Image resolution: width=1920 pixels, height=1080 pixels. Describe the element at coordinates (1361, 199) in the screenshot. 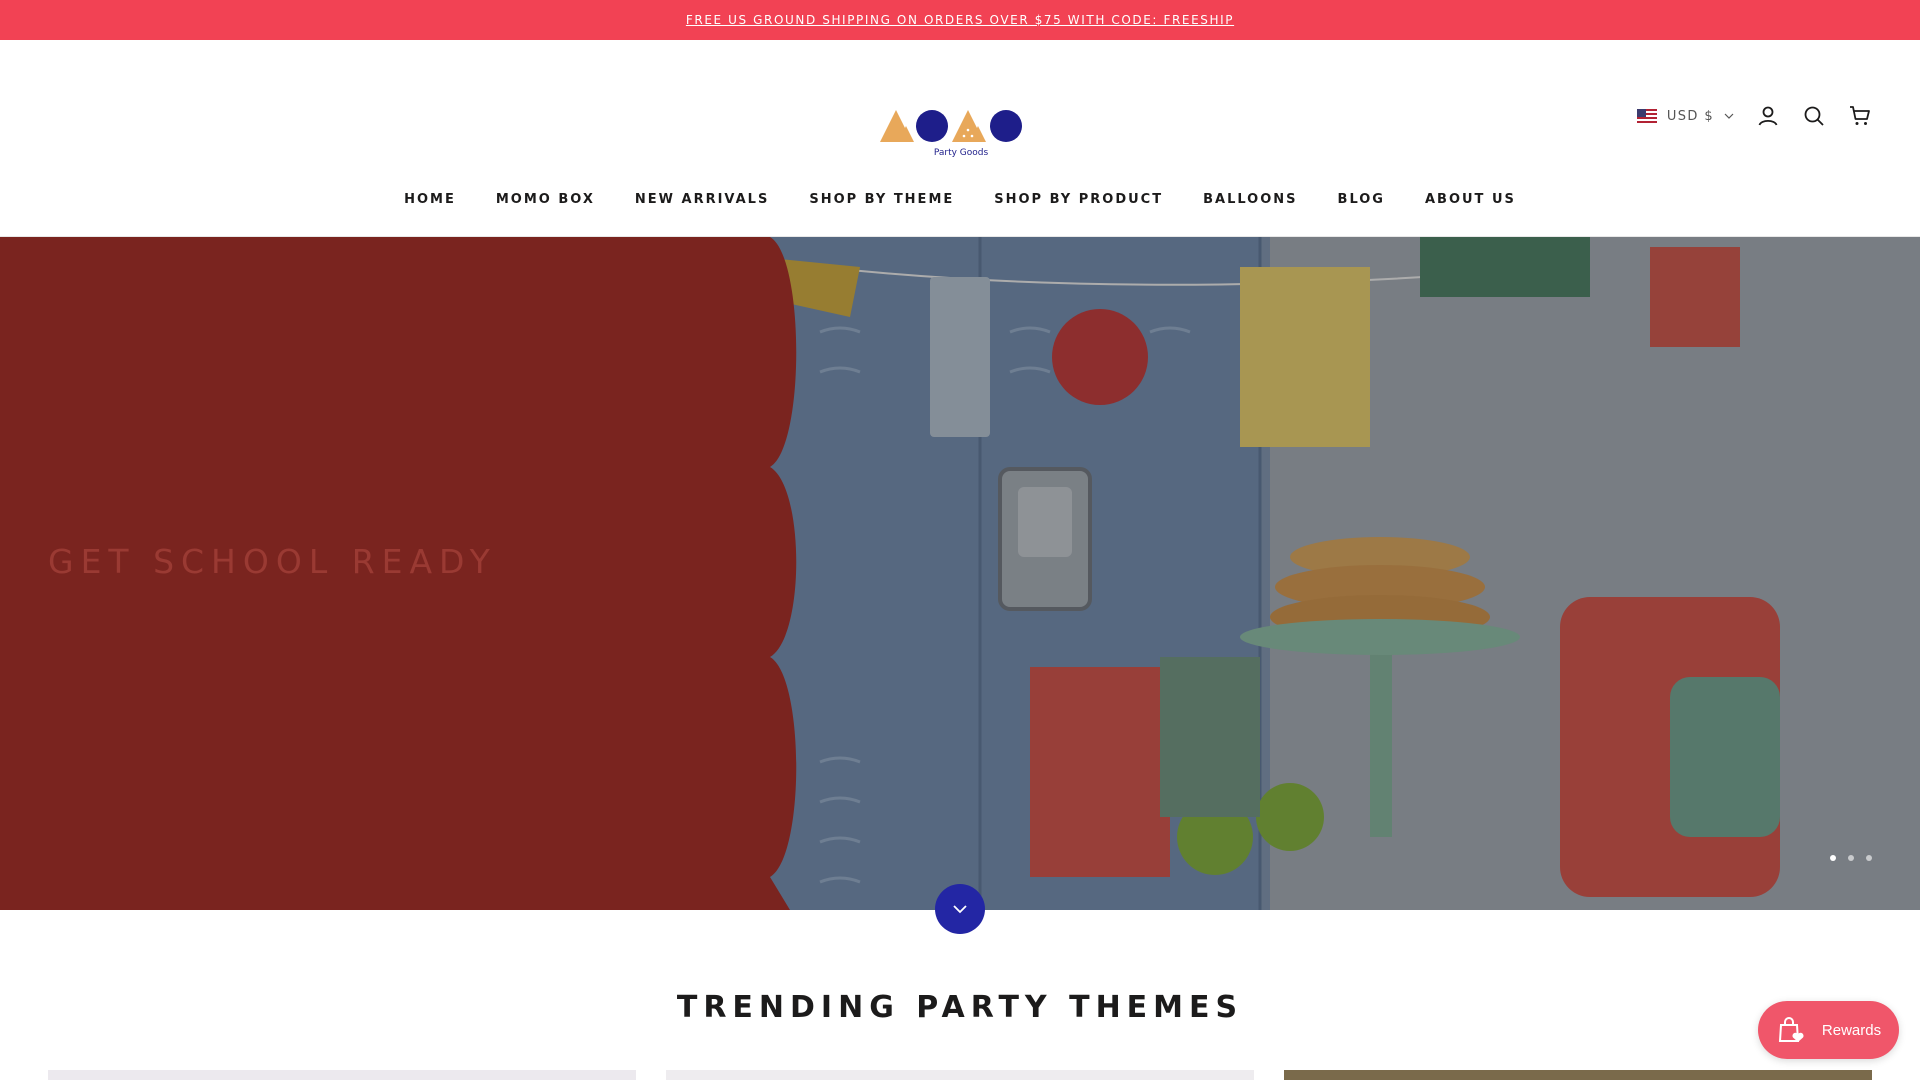

I see `nav-item-blog: BLOG` at that location.